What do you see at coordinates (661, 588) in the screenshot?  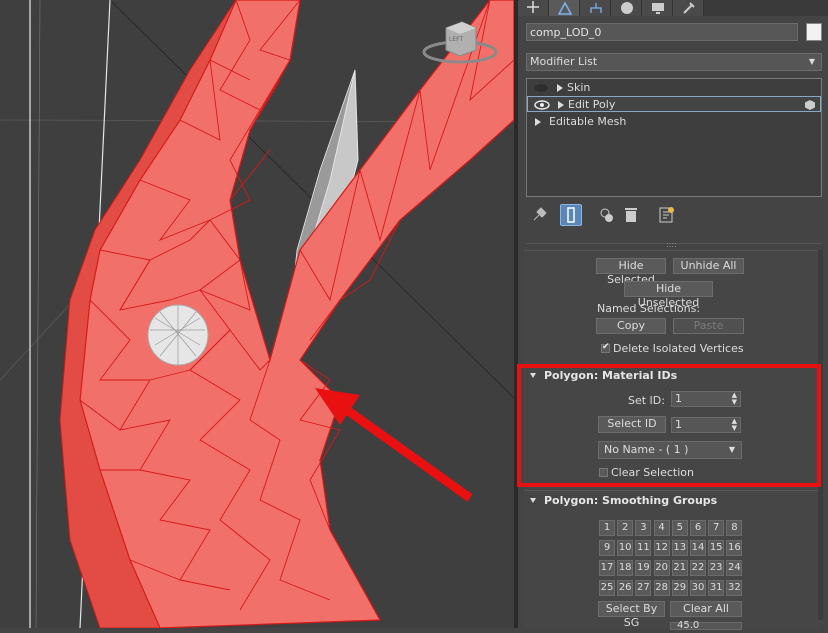 I see `smoothing-group-button: 28` at bounding box center [661, 588].